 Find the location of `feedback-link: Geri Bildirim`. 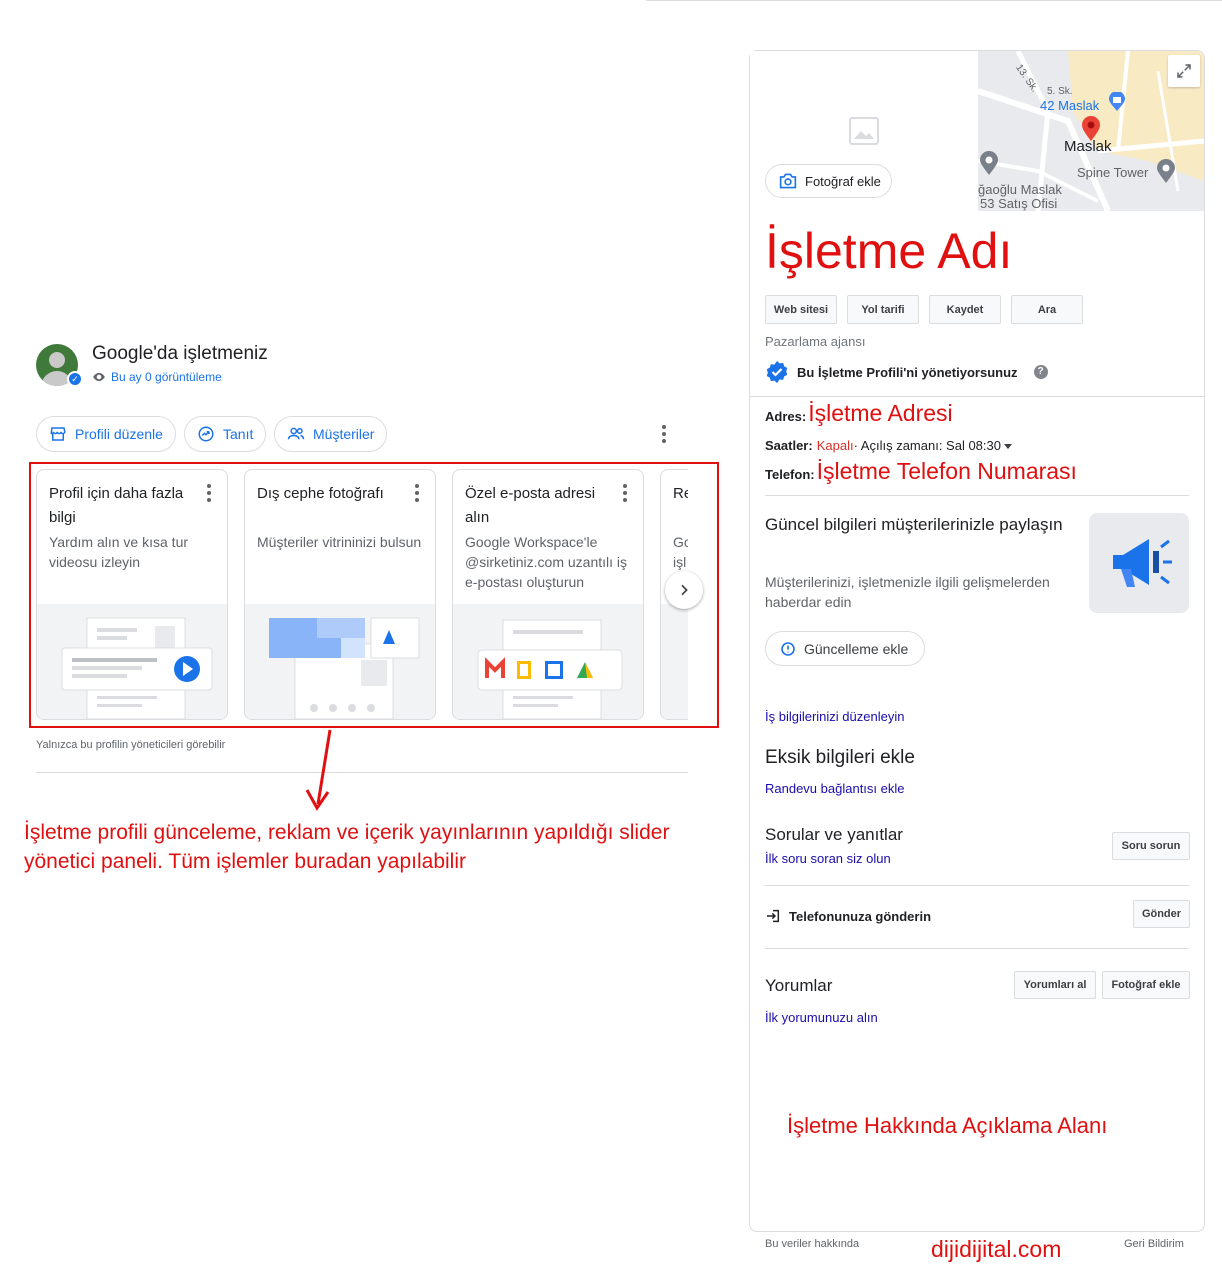

feedback-link: Geri Bildirim is located at coordinates (1154, 1244).